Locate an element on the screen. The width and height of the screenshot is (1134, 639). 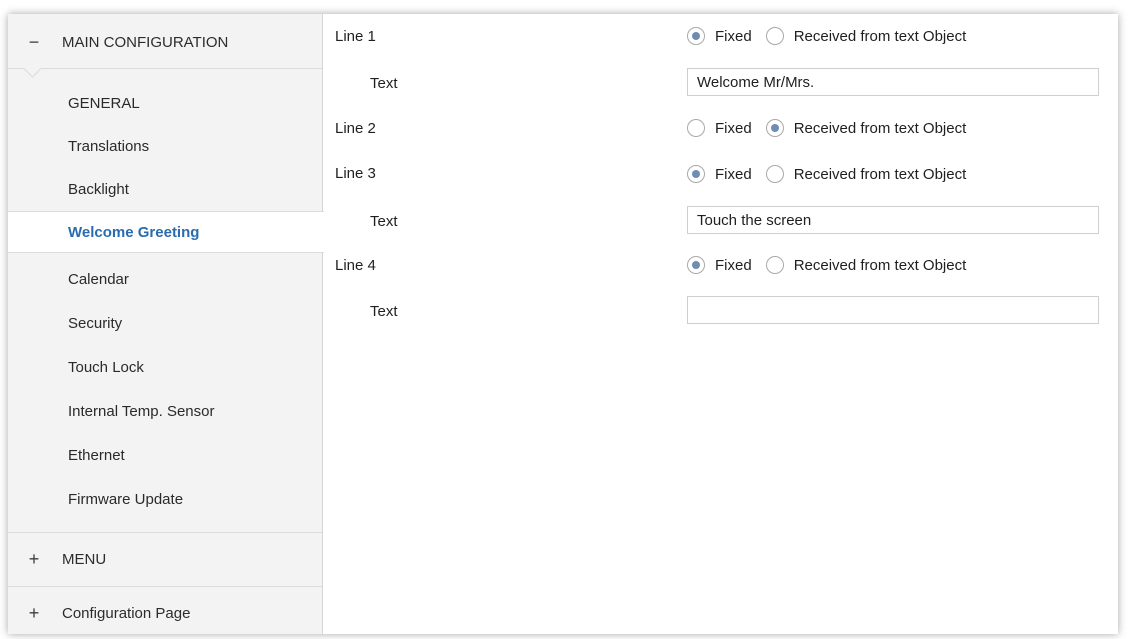
configuration-page-group-header: + Configuration Page is located at coordinates (165, 612).